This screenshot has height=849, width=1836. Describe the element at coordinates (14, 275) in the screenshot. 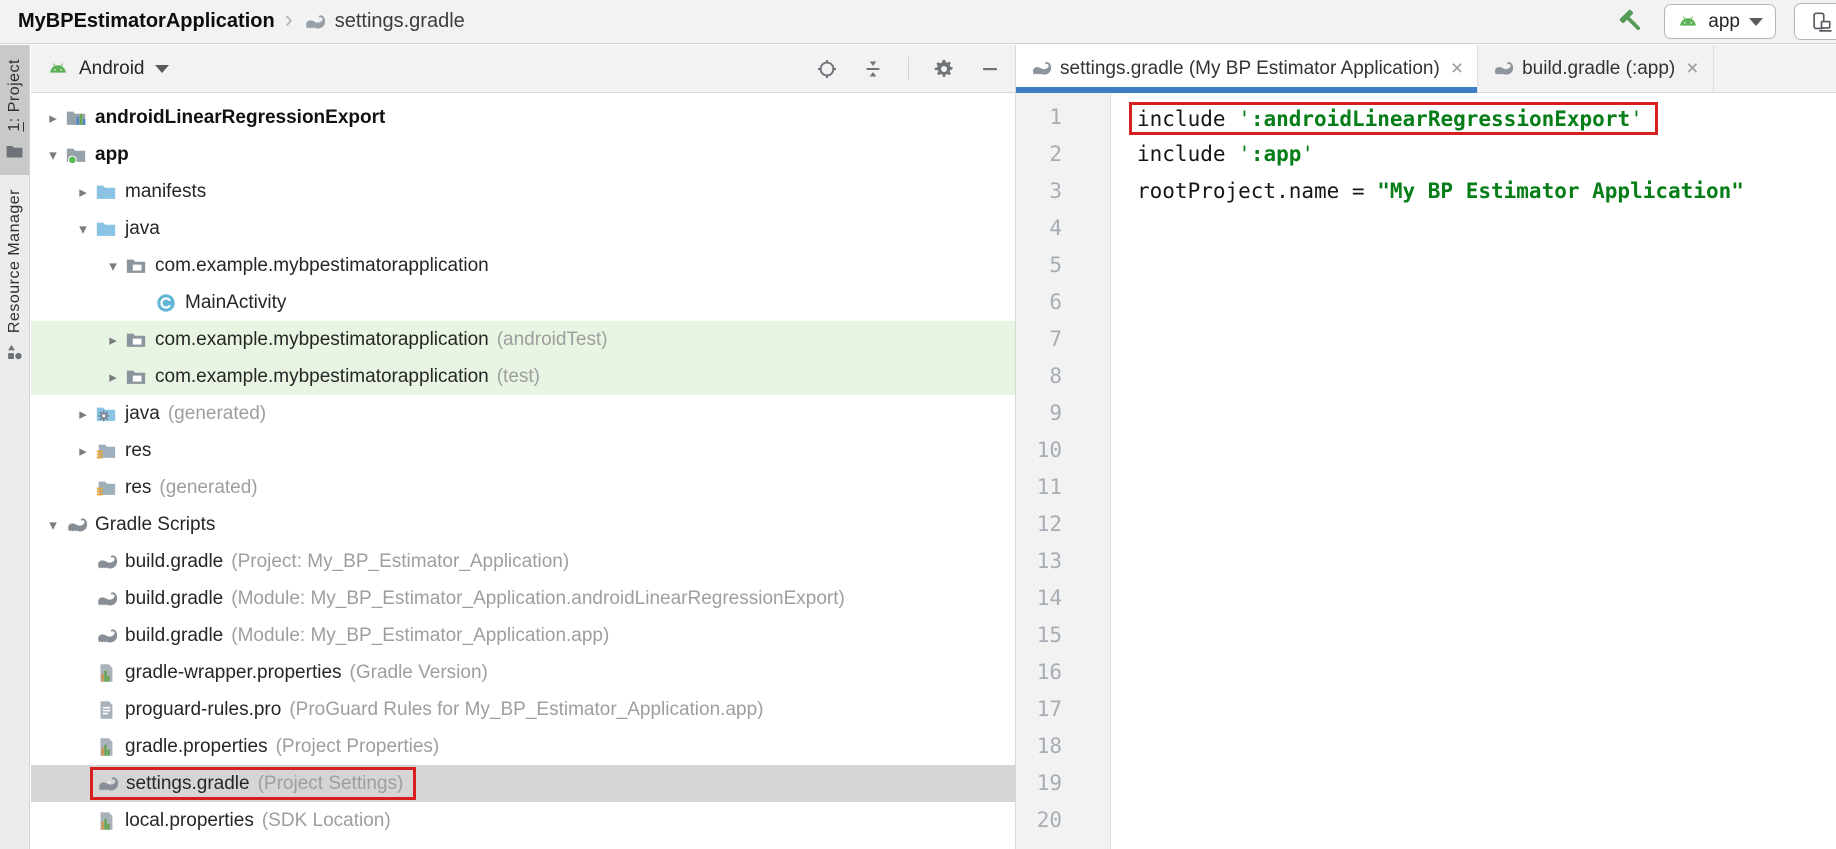

I see `tool-window-resource-manager: Resource Manager` at that location.